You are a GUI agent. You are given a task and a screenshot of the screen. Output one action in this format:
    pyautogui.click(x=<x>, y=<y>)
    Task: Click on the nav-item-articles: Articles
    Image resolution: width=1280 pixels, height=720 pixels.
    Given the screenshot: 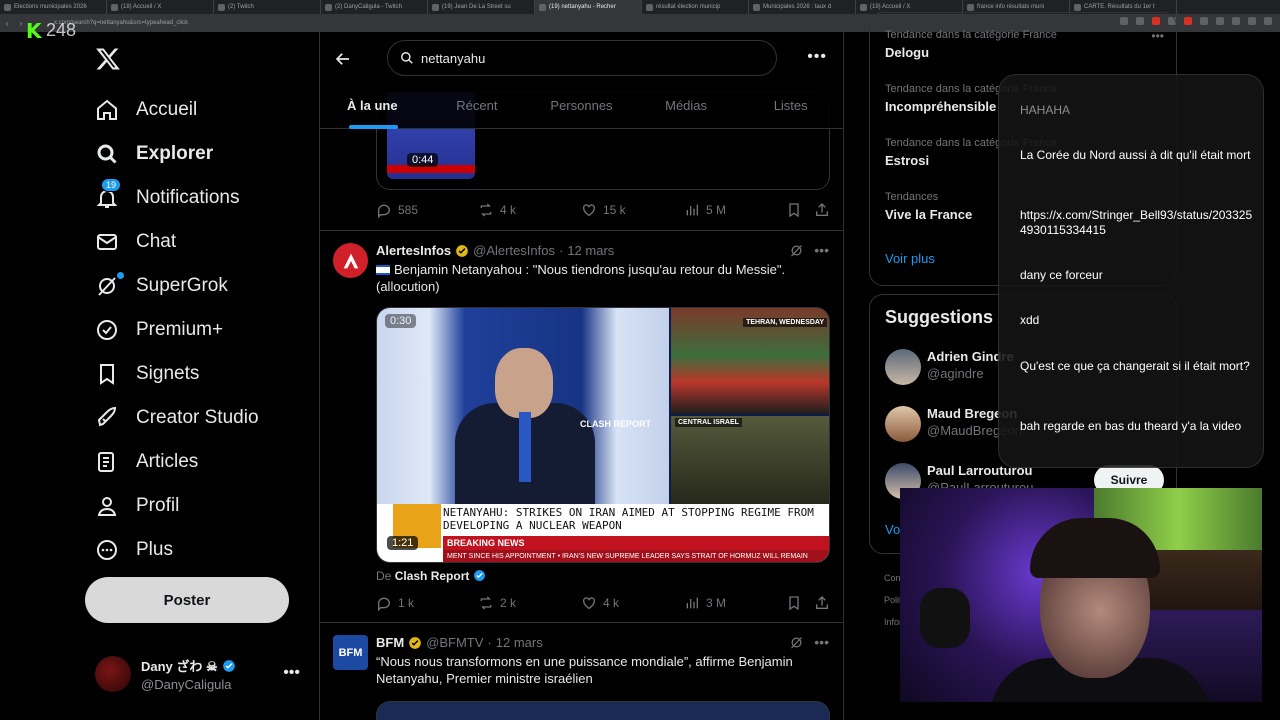 What is the action you would take?
    pyautogui.click(x=203, y=462)
    